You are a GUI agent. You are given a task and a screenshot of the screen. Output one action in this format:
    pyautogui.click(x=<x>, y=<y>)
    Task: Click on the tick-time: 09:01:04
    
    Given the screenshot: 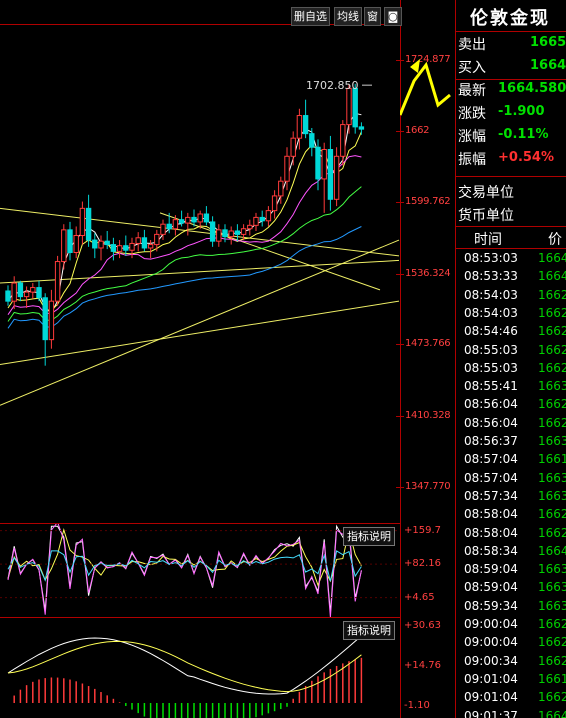 What is the action you would take?
    pyautogui.click(x=491, y=697)
    